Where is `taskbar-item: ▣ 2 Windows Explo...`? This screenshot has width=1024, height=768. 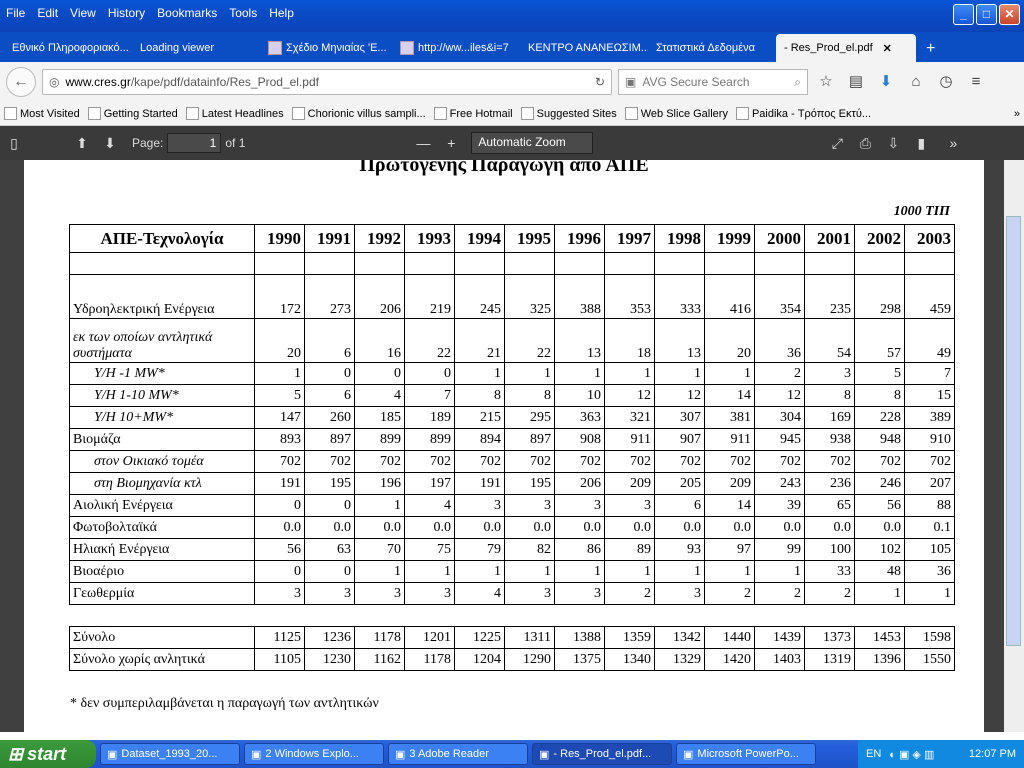
taskbar-item: ▣ 2 Windows Explo... is located at coordinates (314, 754).